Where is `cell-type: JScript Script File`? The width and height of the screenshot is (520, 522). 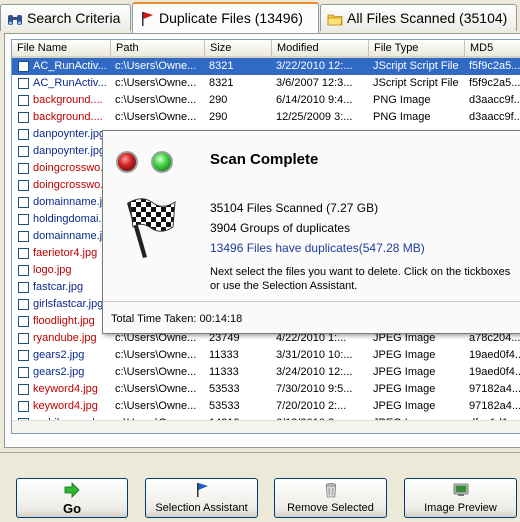
cell-type: JScript Script File is located at coordinates (416, 66).